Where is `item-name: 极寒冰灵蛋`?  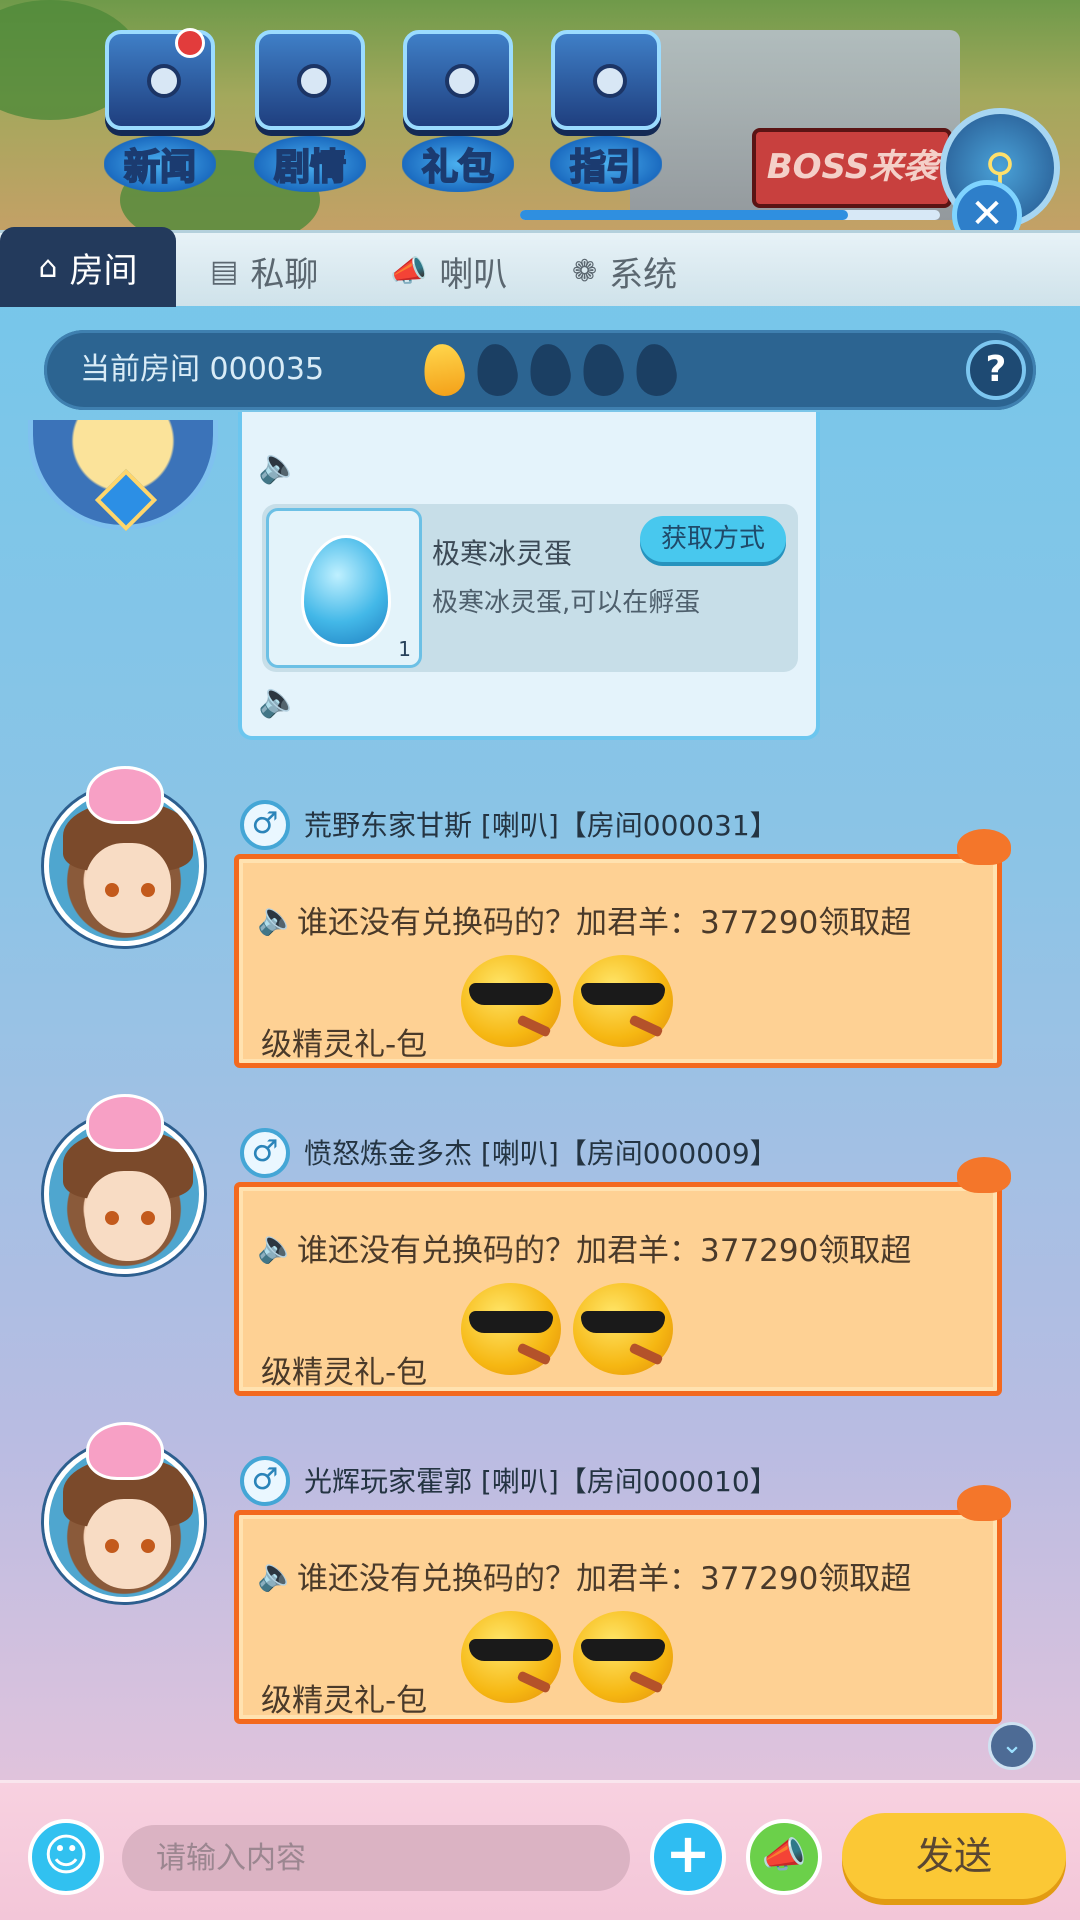 item-name: 极寒冰灵蛋 is located at coordinates (502, 553).